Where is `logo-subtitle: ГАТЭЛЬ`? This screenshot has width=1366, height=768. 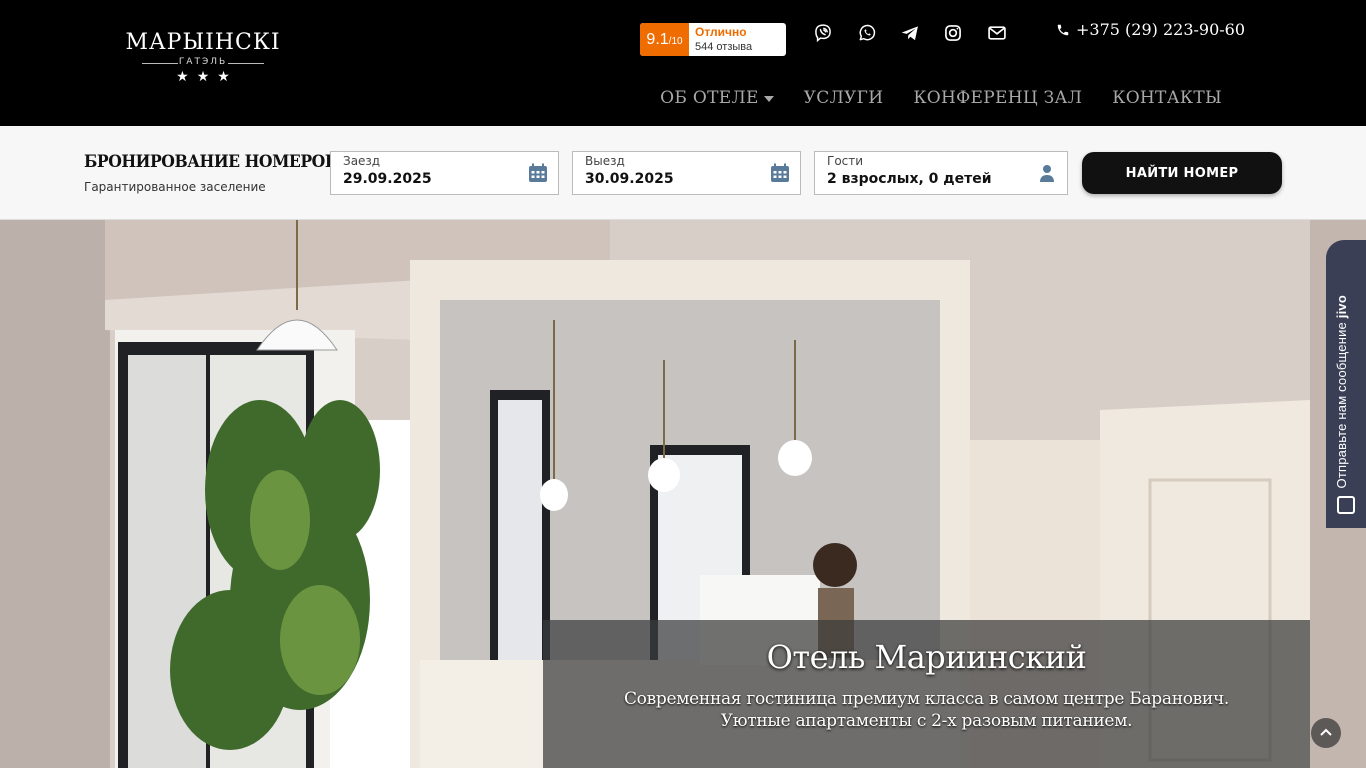
logo-subtitle: ГАТЭЛЬ is located at coordinates (203, 62).